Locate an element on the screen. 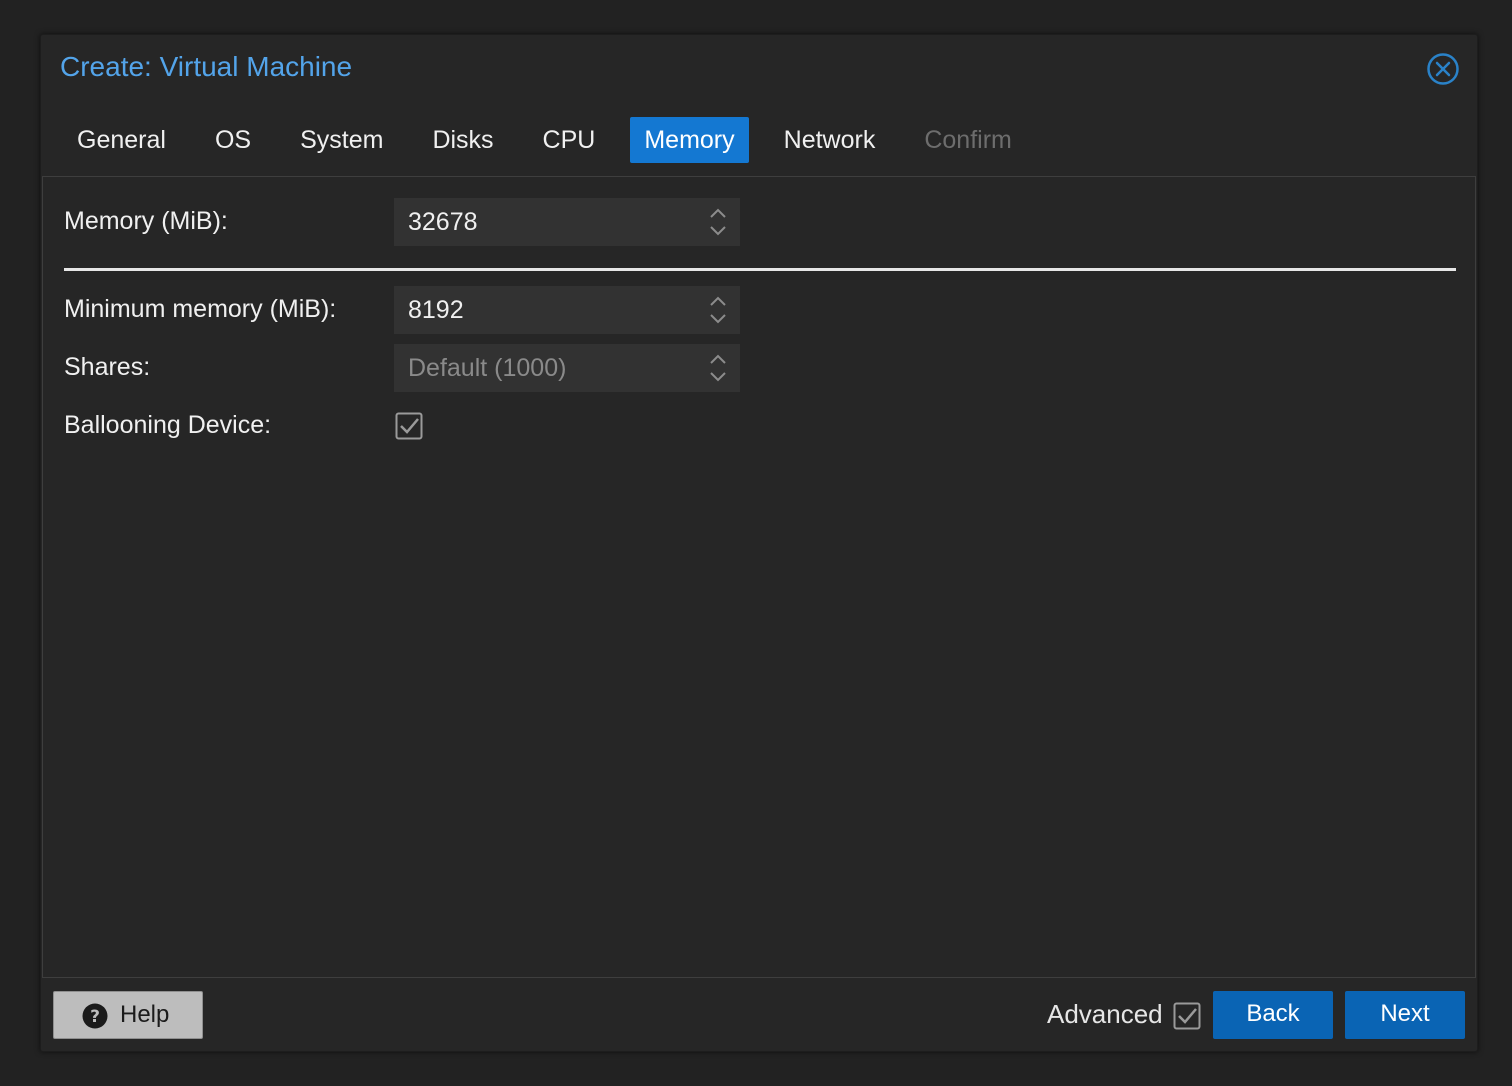  next-button: Next is located at coordinates (1405, 1015).